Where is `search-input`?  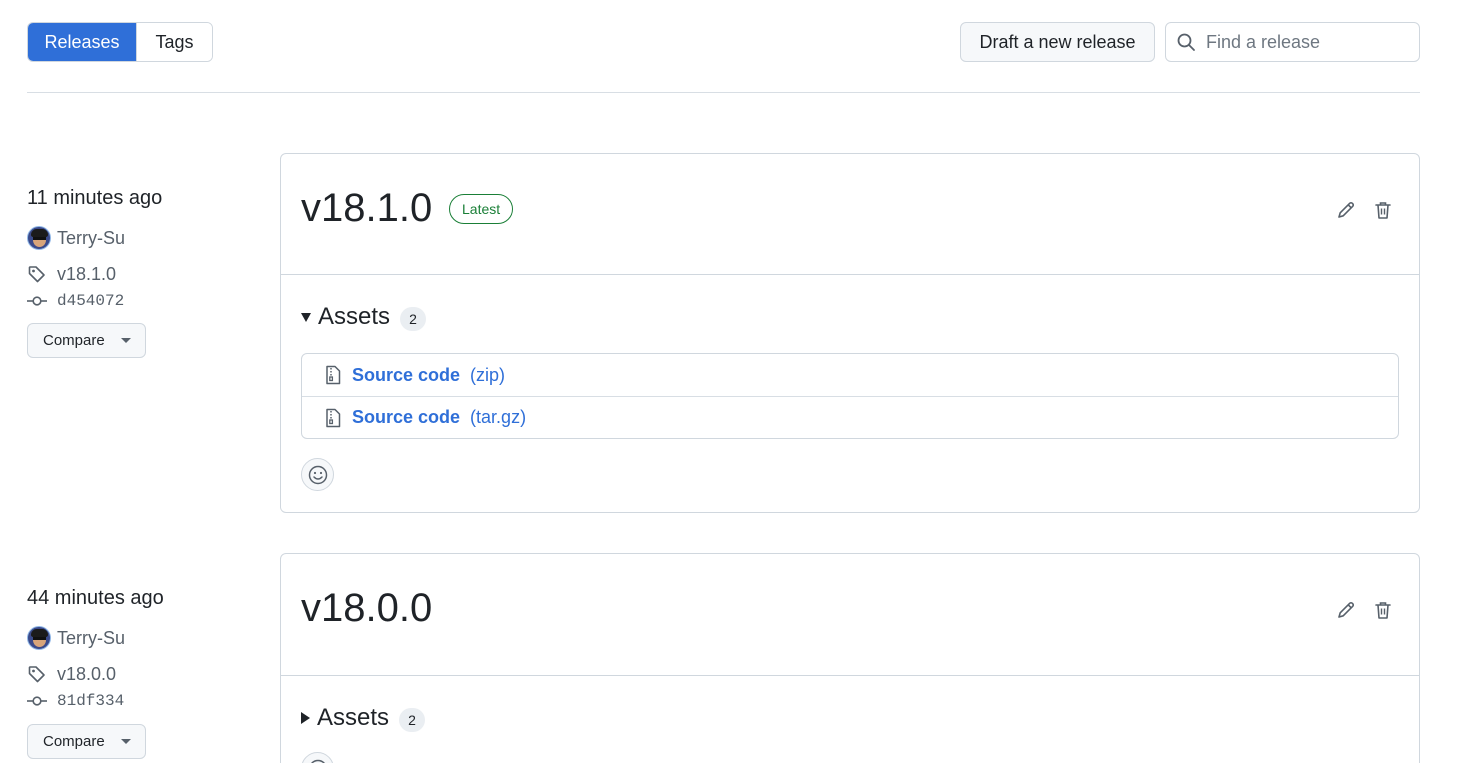
search-input is located at coordinates (1306, 42).